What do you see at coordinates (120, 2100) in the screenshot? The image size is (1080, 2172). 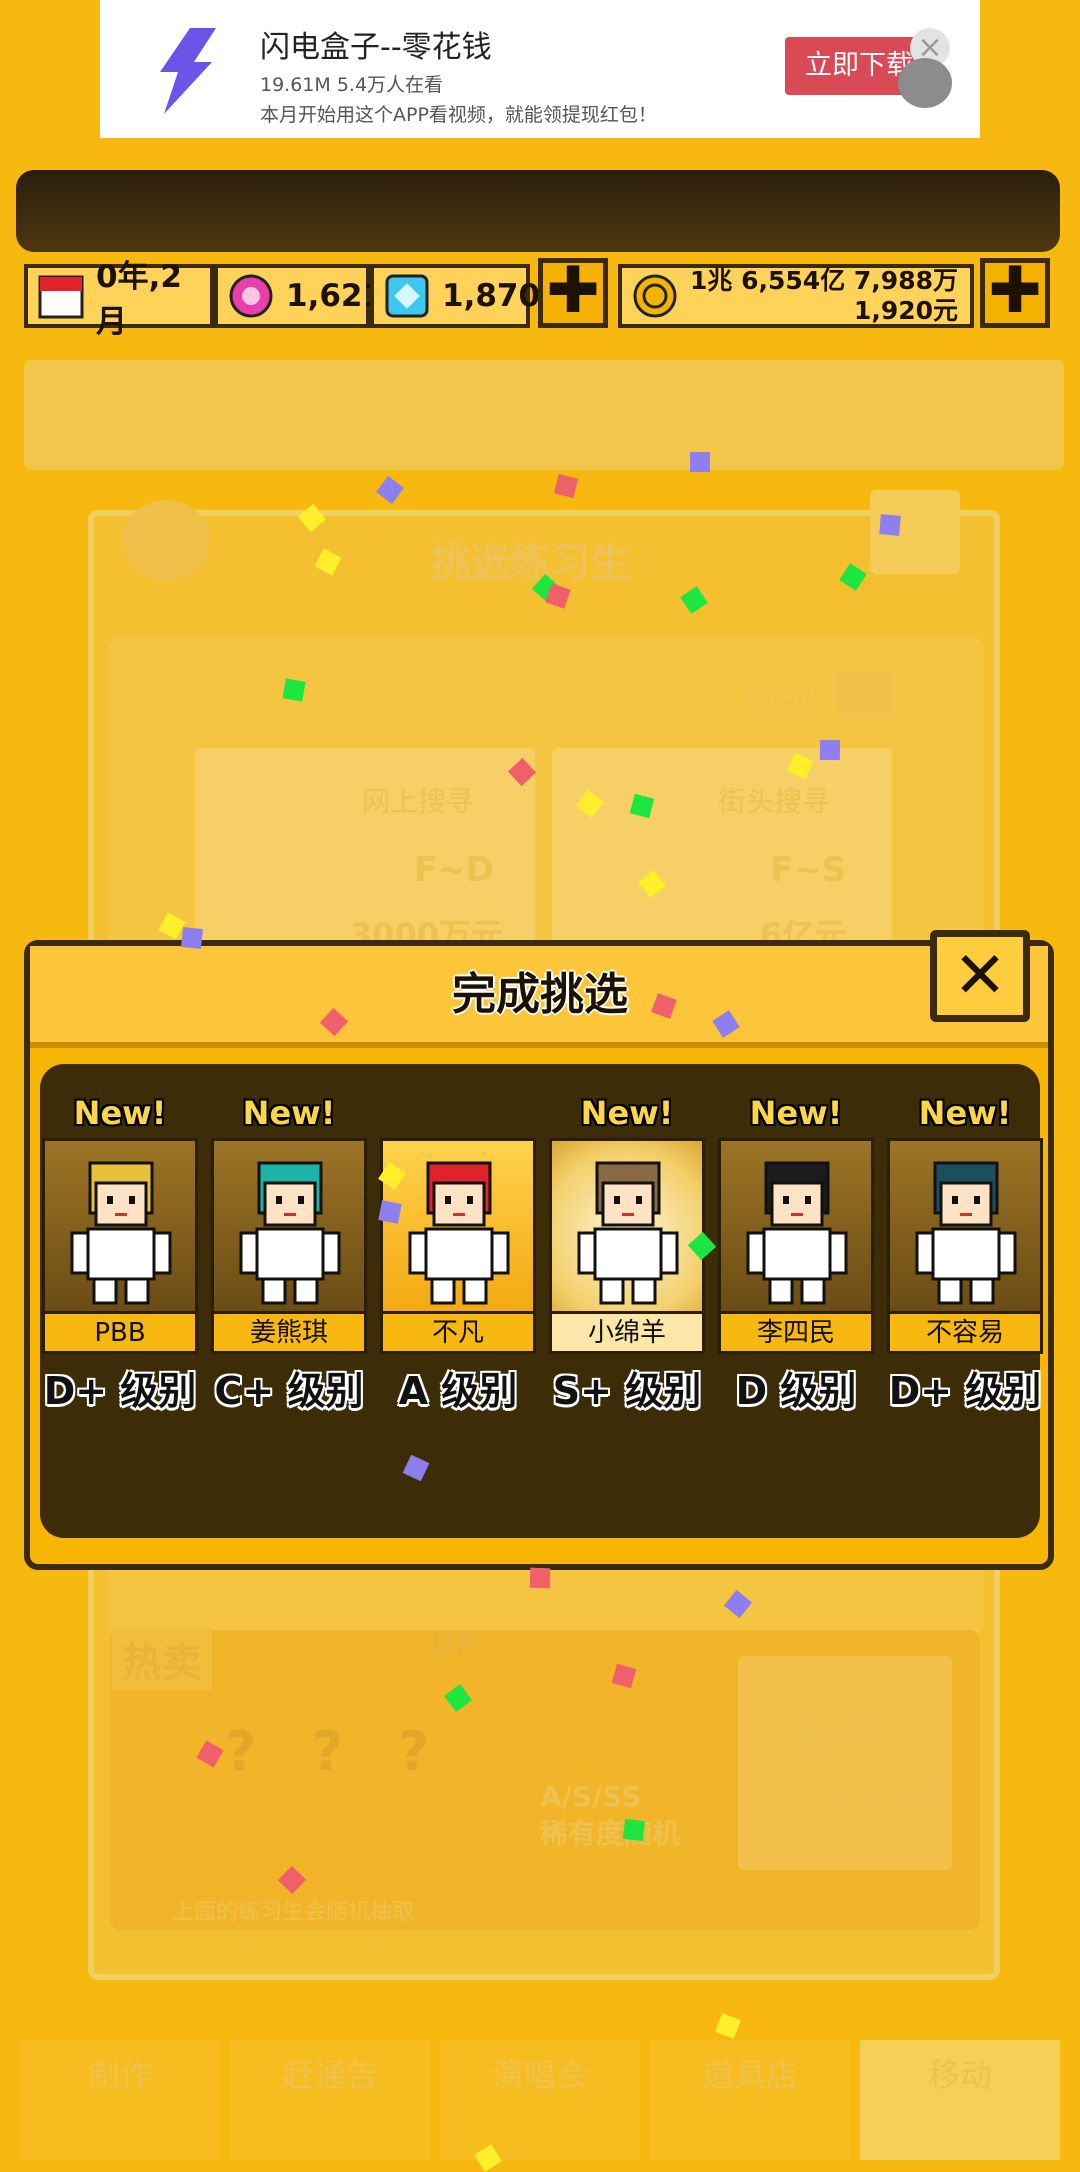 I see `nav-produce: 制作` at bounding box center [120, 2100].